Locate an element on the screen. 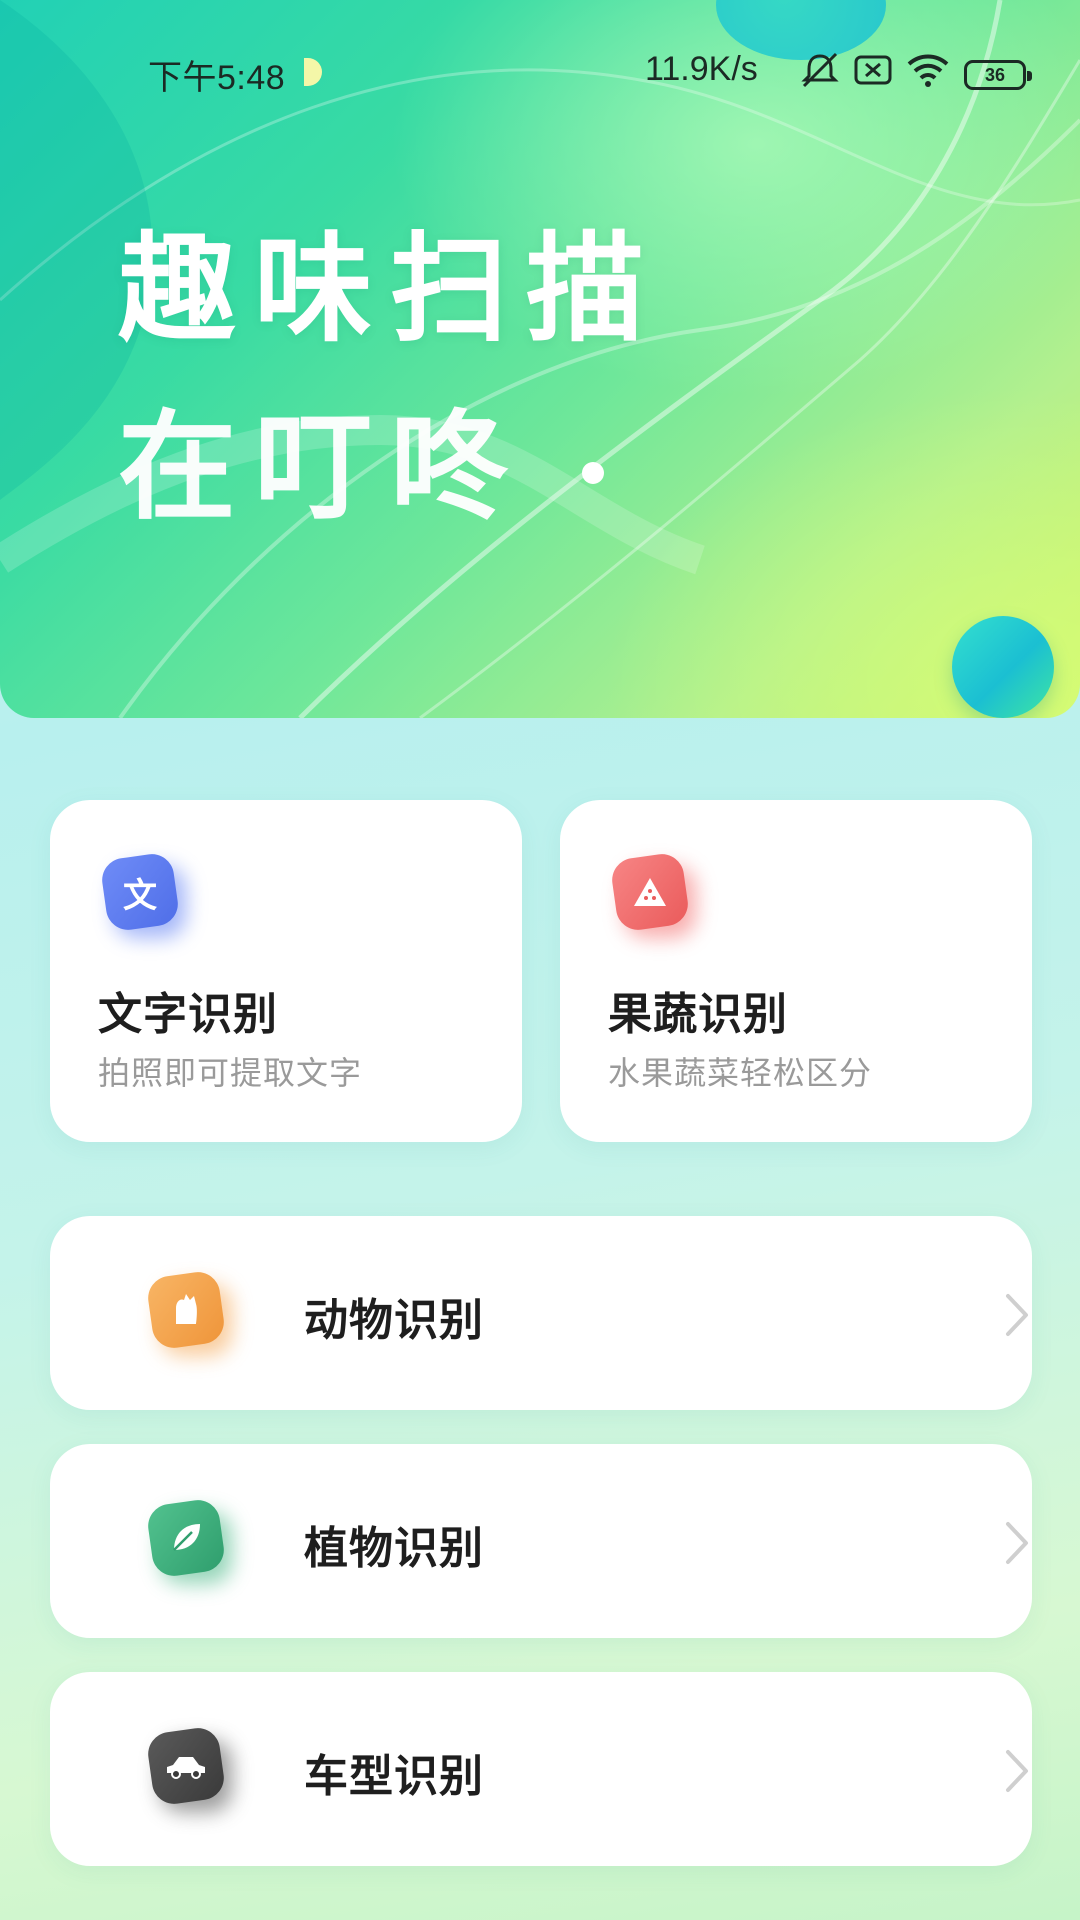 Image resolution: width=1080 pixels, height=1920 pixels. battery-icon: 36 is located at coordinates (998, 74).